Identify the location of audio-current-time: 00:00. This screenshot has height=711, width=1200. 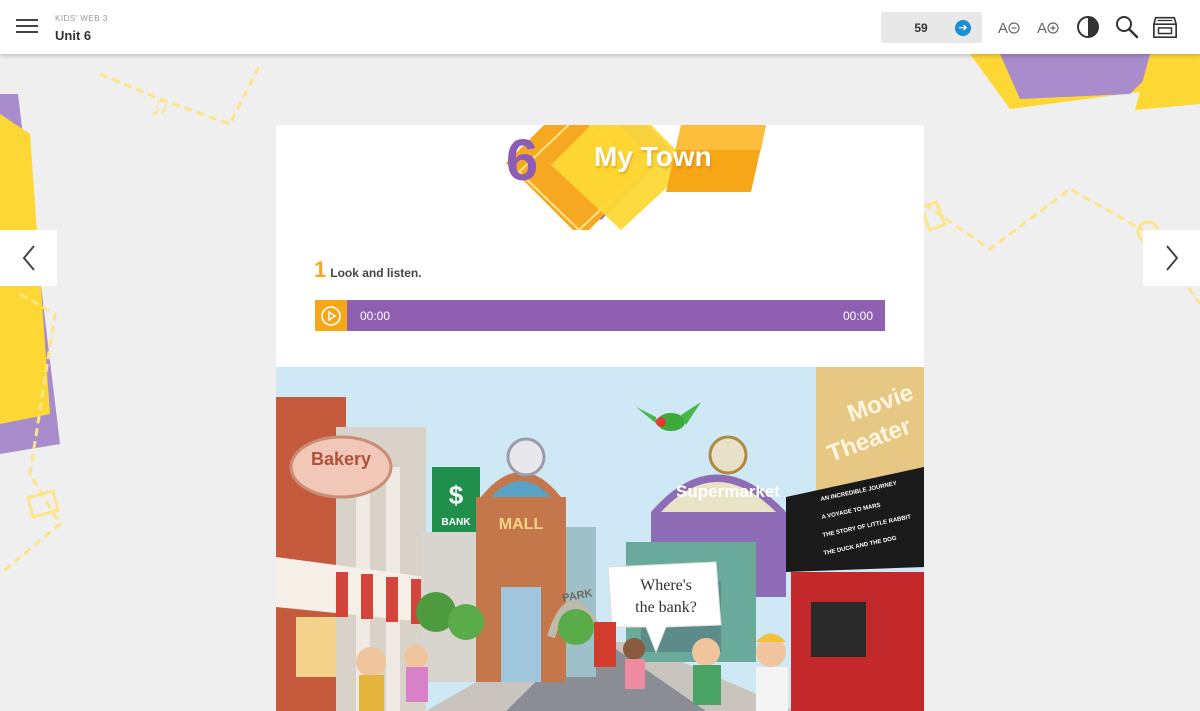
(375, 316).